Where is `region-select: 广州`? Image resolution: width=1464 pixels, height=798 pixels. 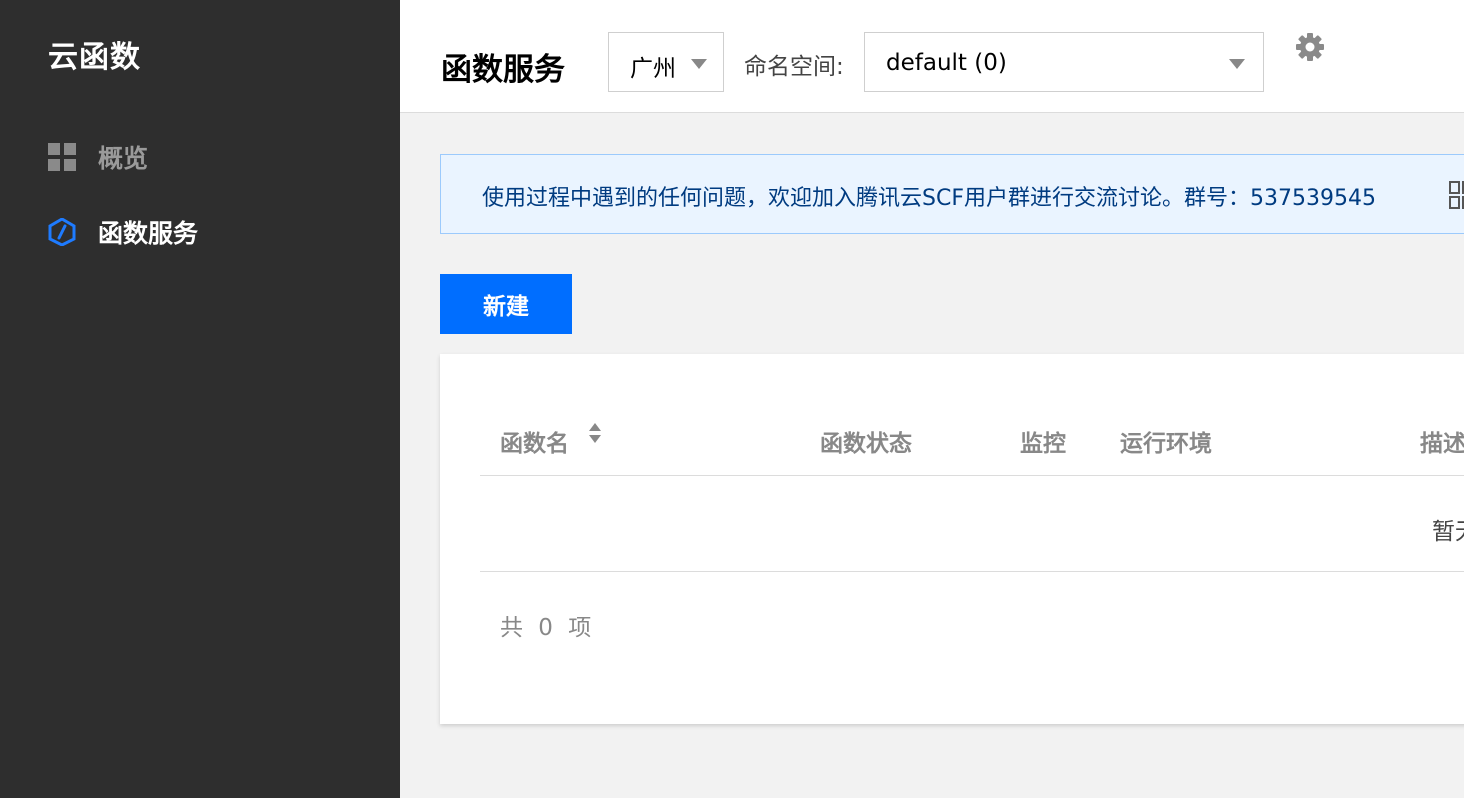
region-select: 广州 is located at coordinates (666, 62).